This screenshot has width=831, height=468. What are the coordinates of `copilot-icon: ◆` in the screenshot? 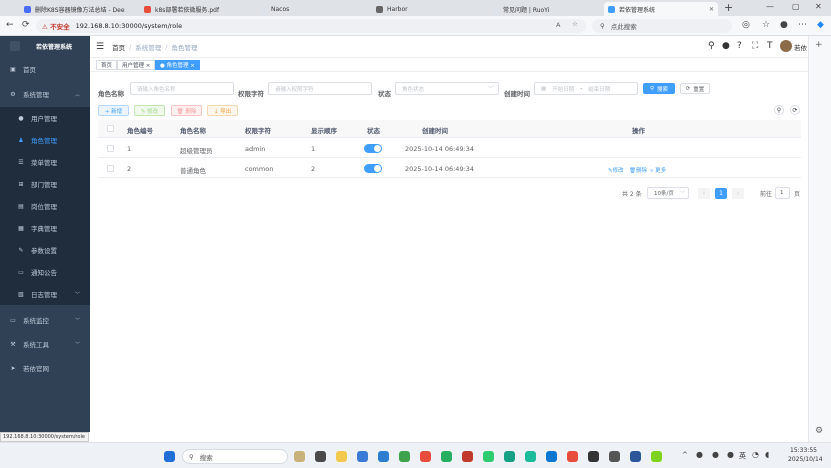 It's located at (820, 25).